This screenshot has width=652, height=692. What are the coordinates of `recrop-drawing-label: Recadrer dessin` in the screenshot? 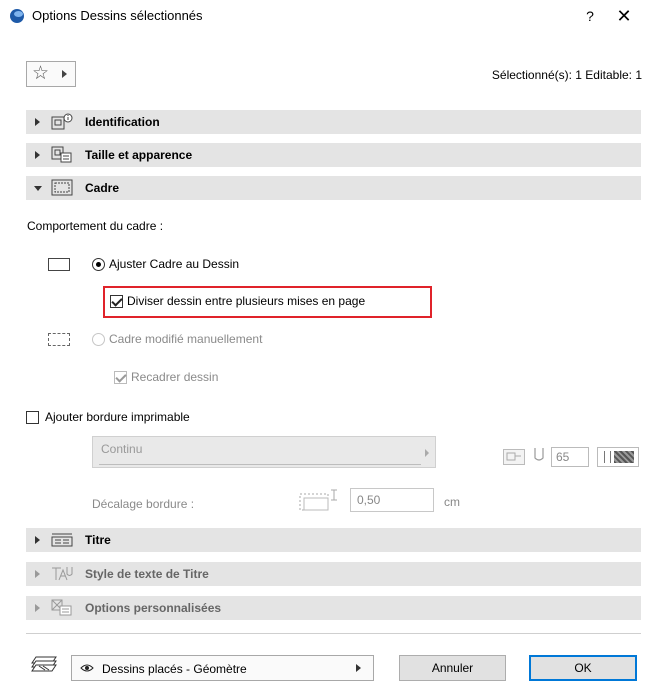 It's located at (175, 377).